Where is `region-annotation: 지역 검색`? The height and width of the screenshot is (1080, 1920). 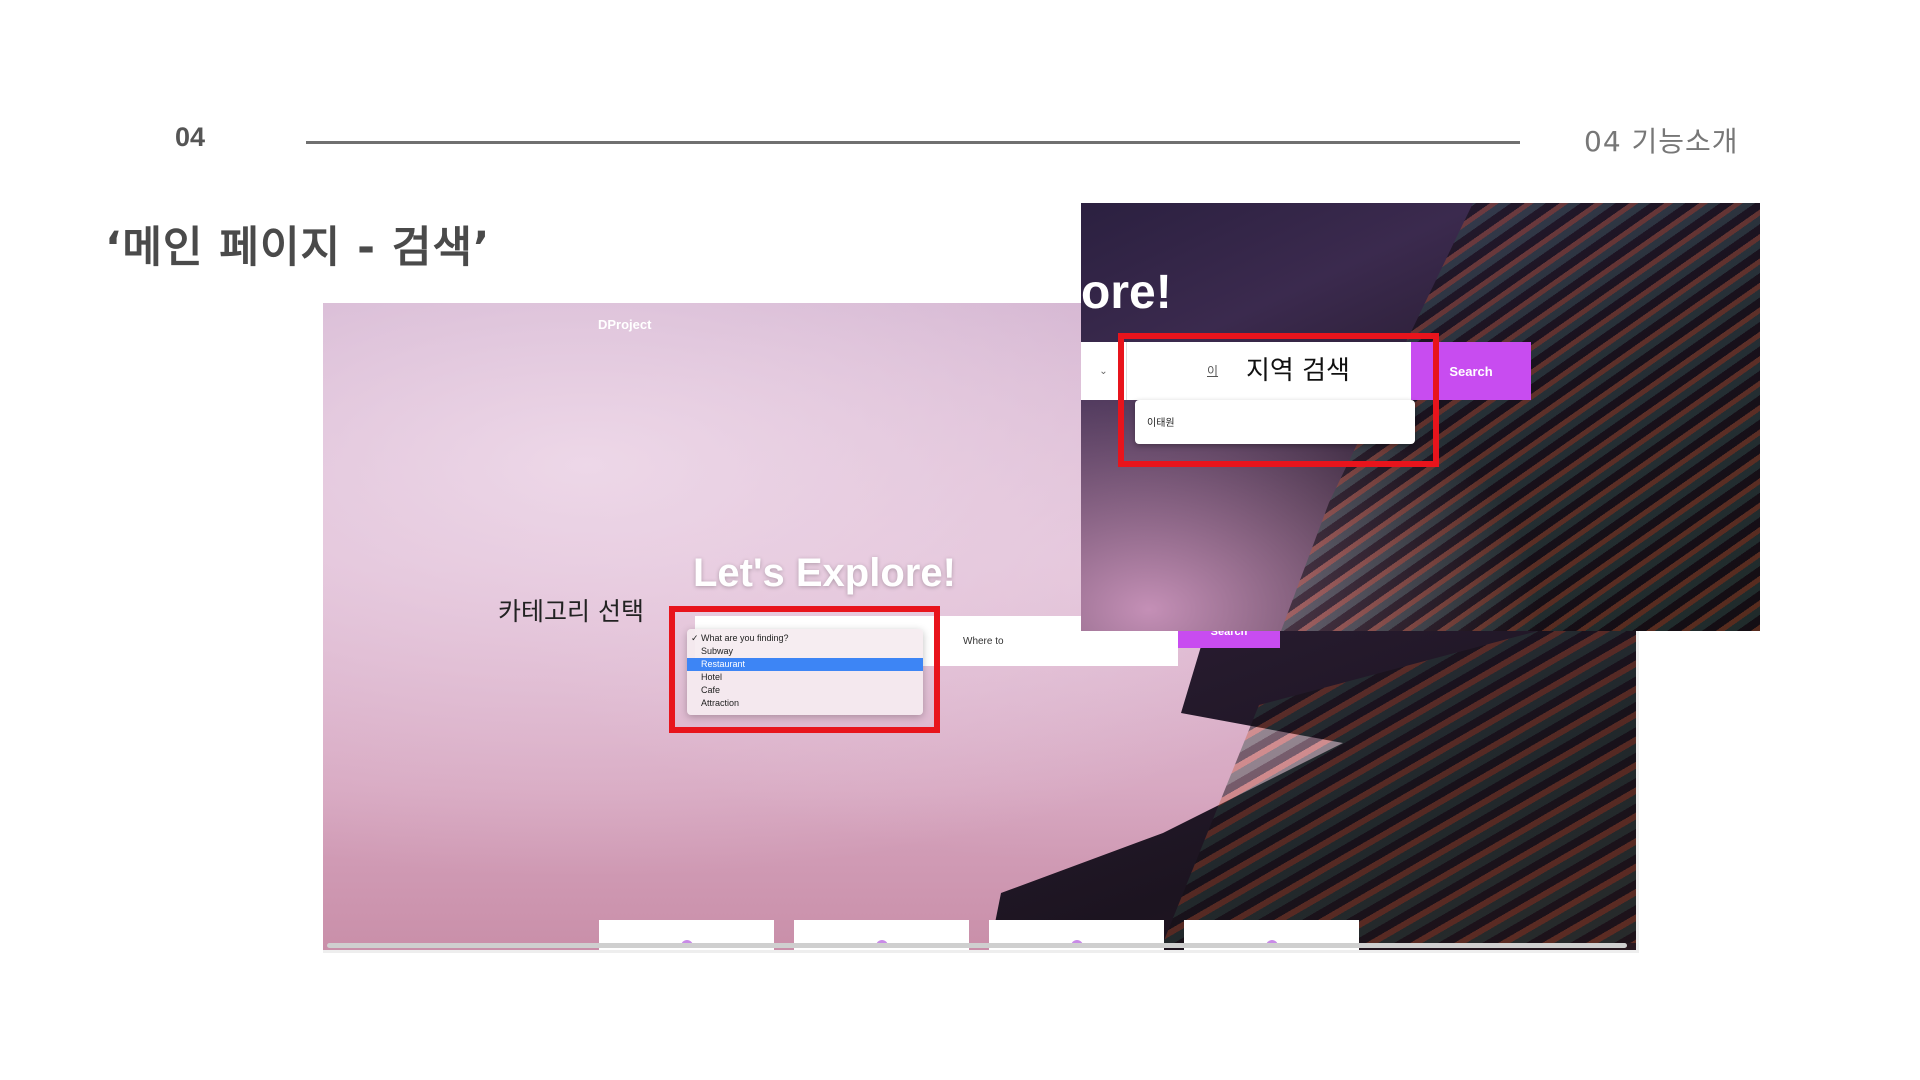 region-annotation: 지역 검색 is located at coordinates (1298, 371).